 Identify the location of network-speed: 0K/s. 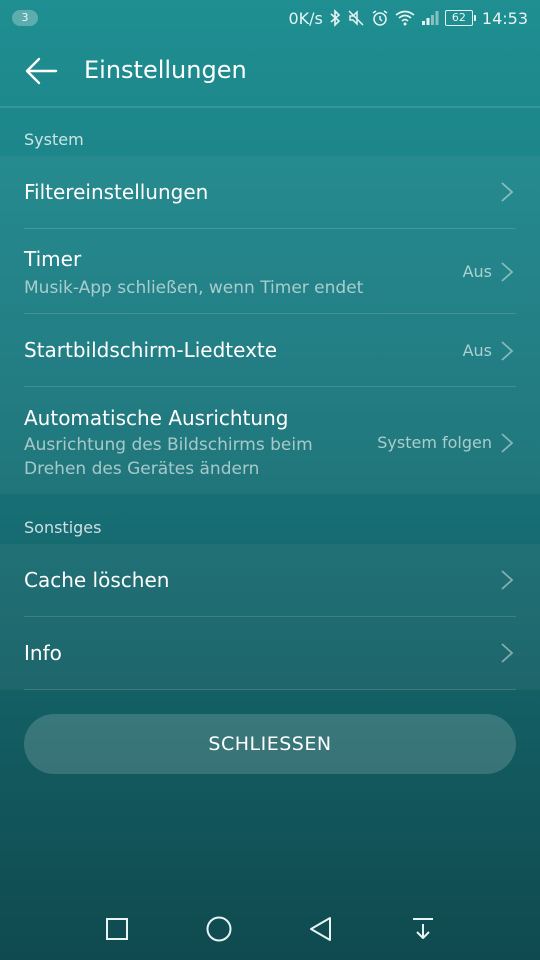
(305, 18).